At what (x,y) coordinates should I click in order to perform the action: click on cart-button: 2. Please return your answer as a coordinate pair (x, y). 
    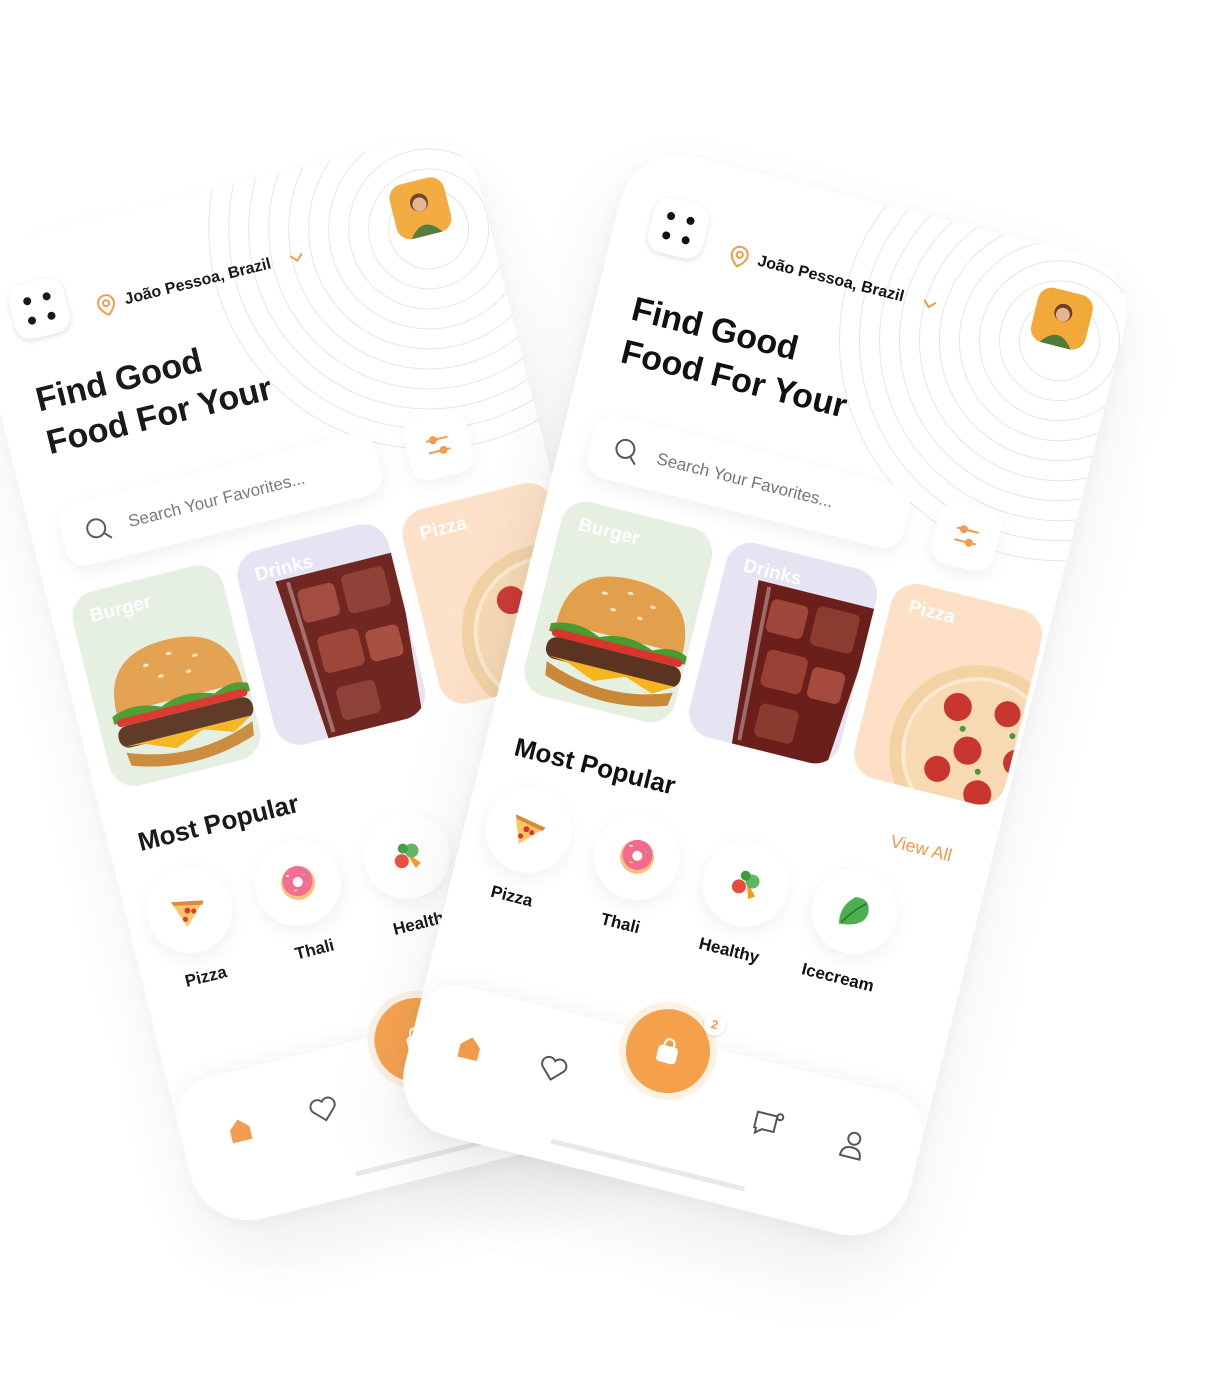
    Looking at the image, I should click on (673, 1051).